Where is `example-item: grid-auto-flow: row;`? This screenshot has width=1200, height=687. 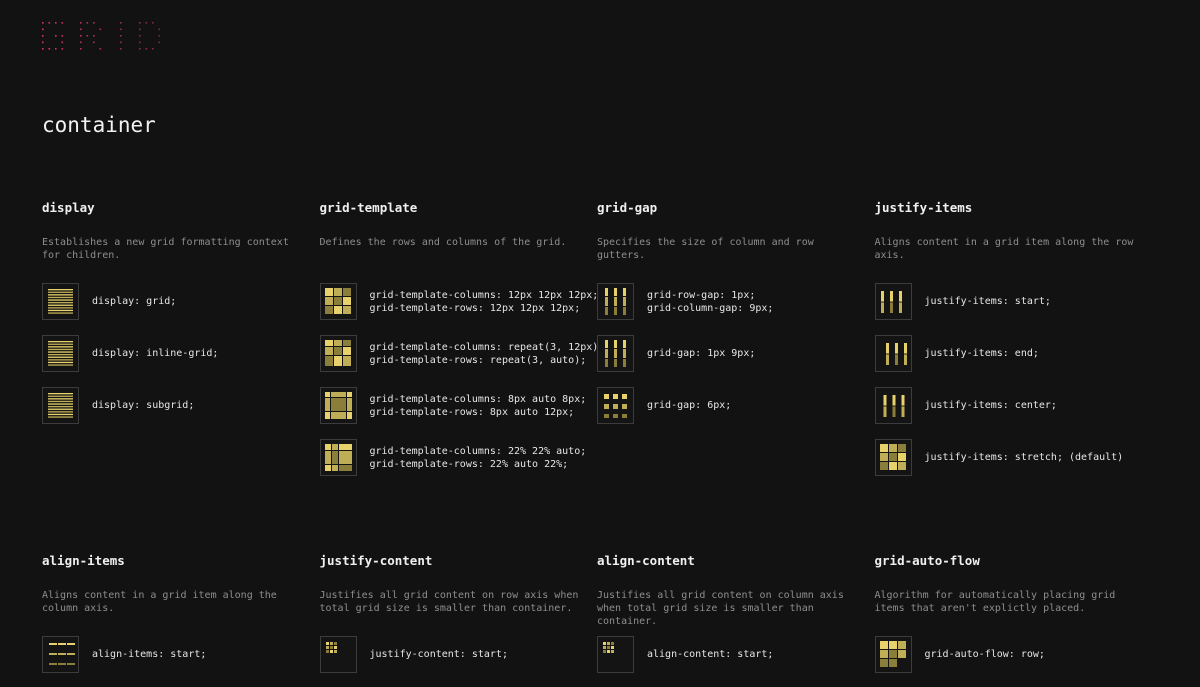 example-item: grid-auto-flow: row; is located at coordinates (1013, 654).